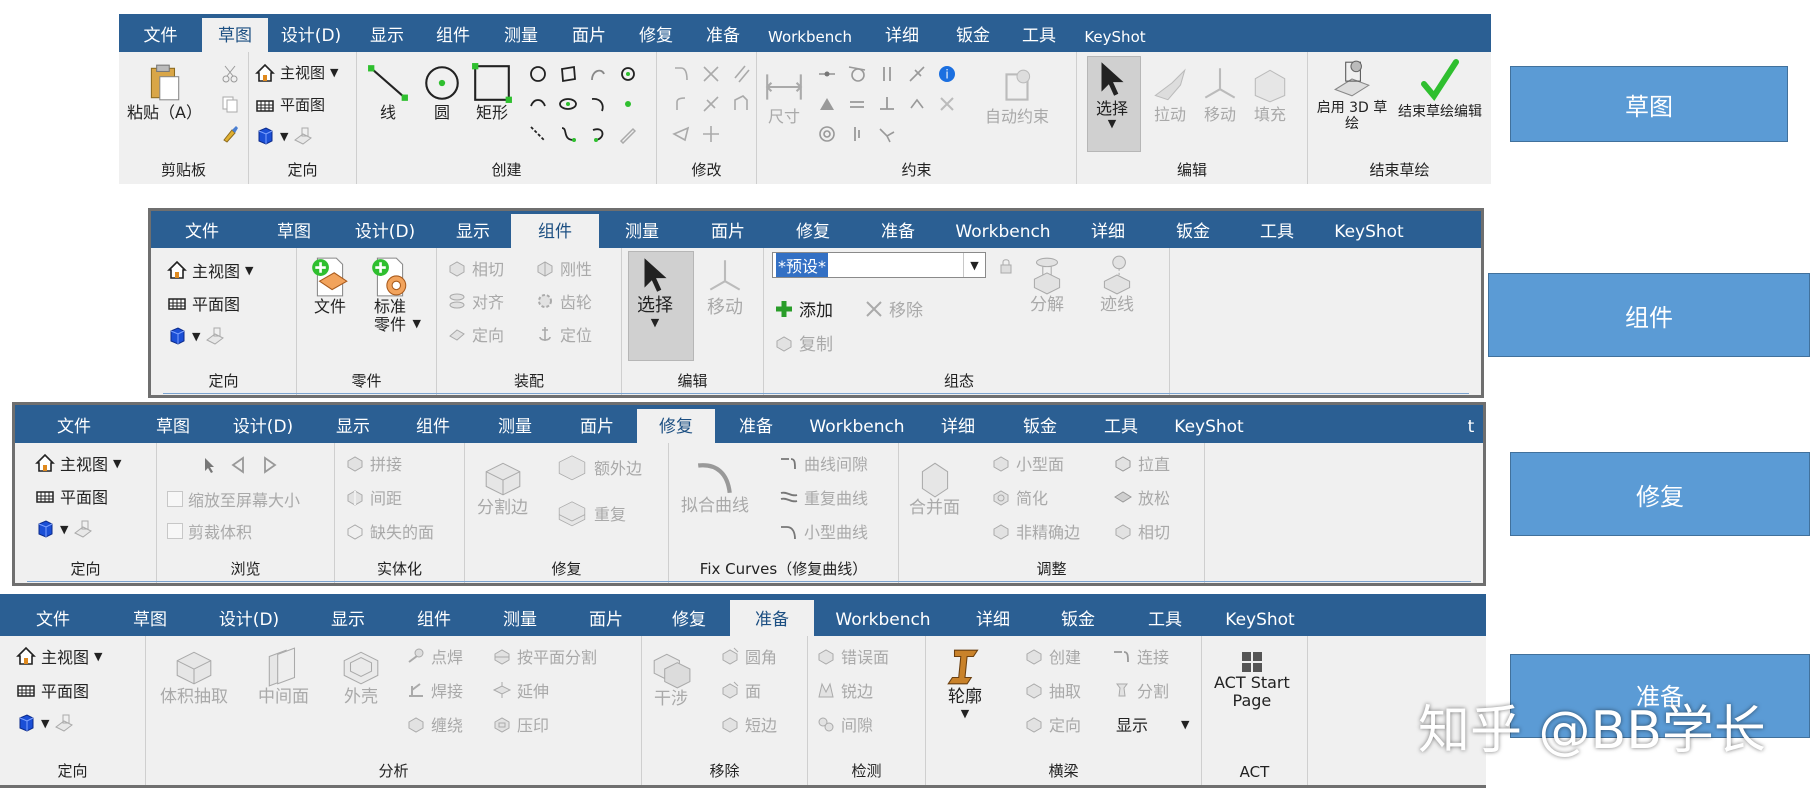 This screenshot has width=1815, height=798. What do you see at coordinates (1006, 266) in the screenshot?
I see `lock-icon` at bounding box center [1006, 266].